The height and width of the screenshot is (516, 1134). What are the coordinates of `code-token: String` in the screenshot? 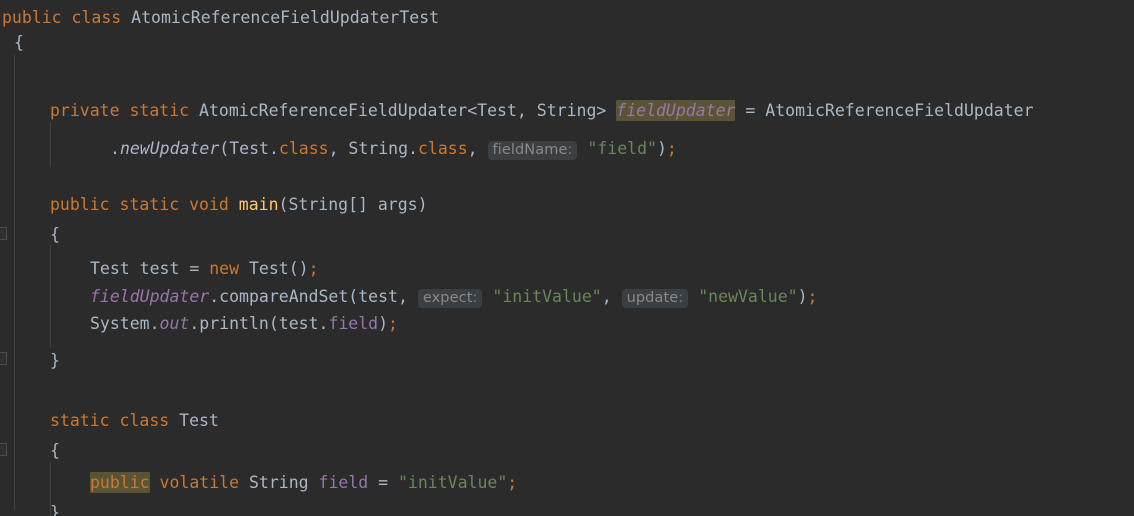 It's located at (278, 482).